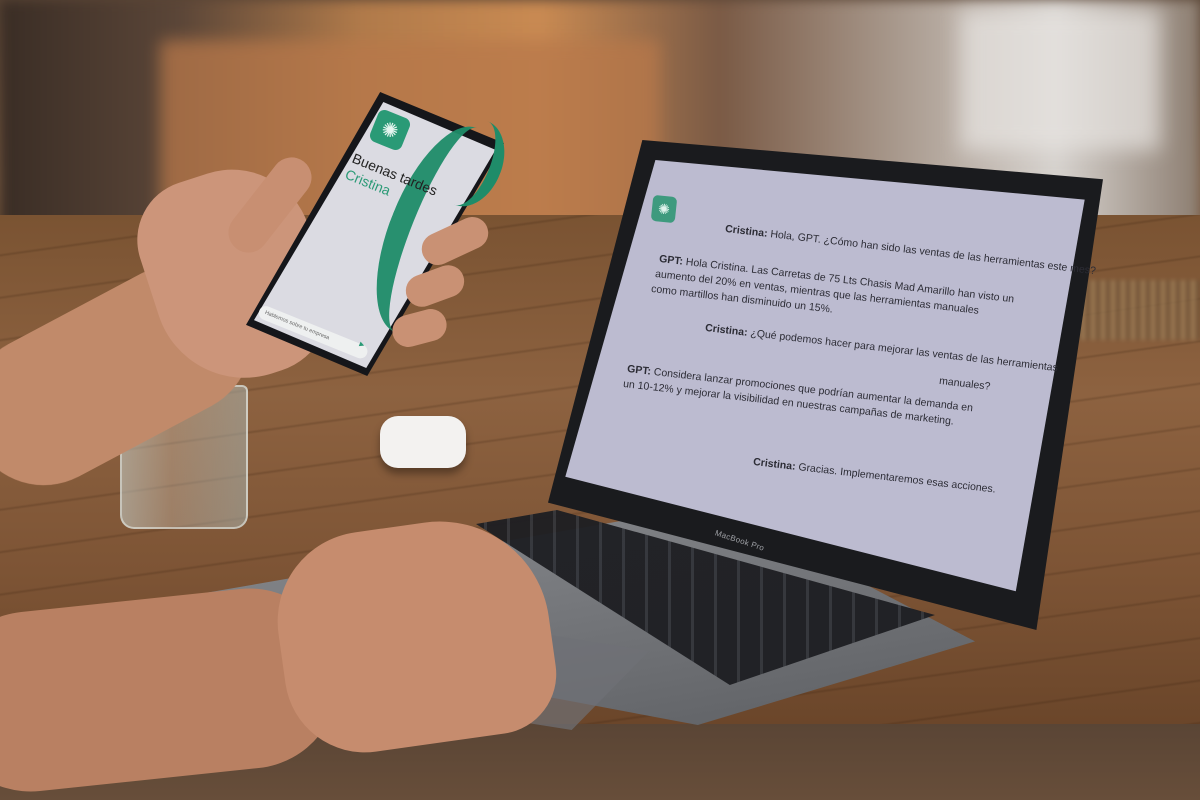  I want to click on openai-logo-icon: ✺, so click(664, 209).